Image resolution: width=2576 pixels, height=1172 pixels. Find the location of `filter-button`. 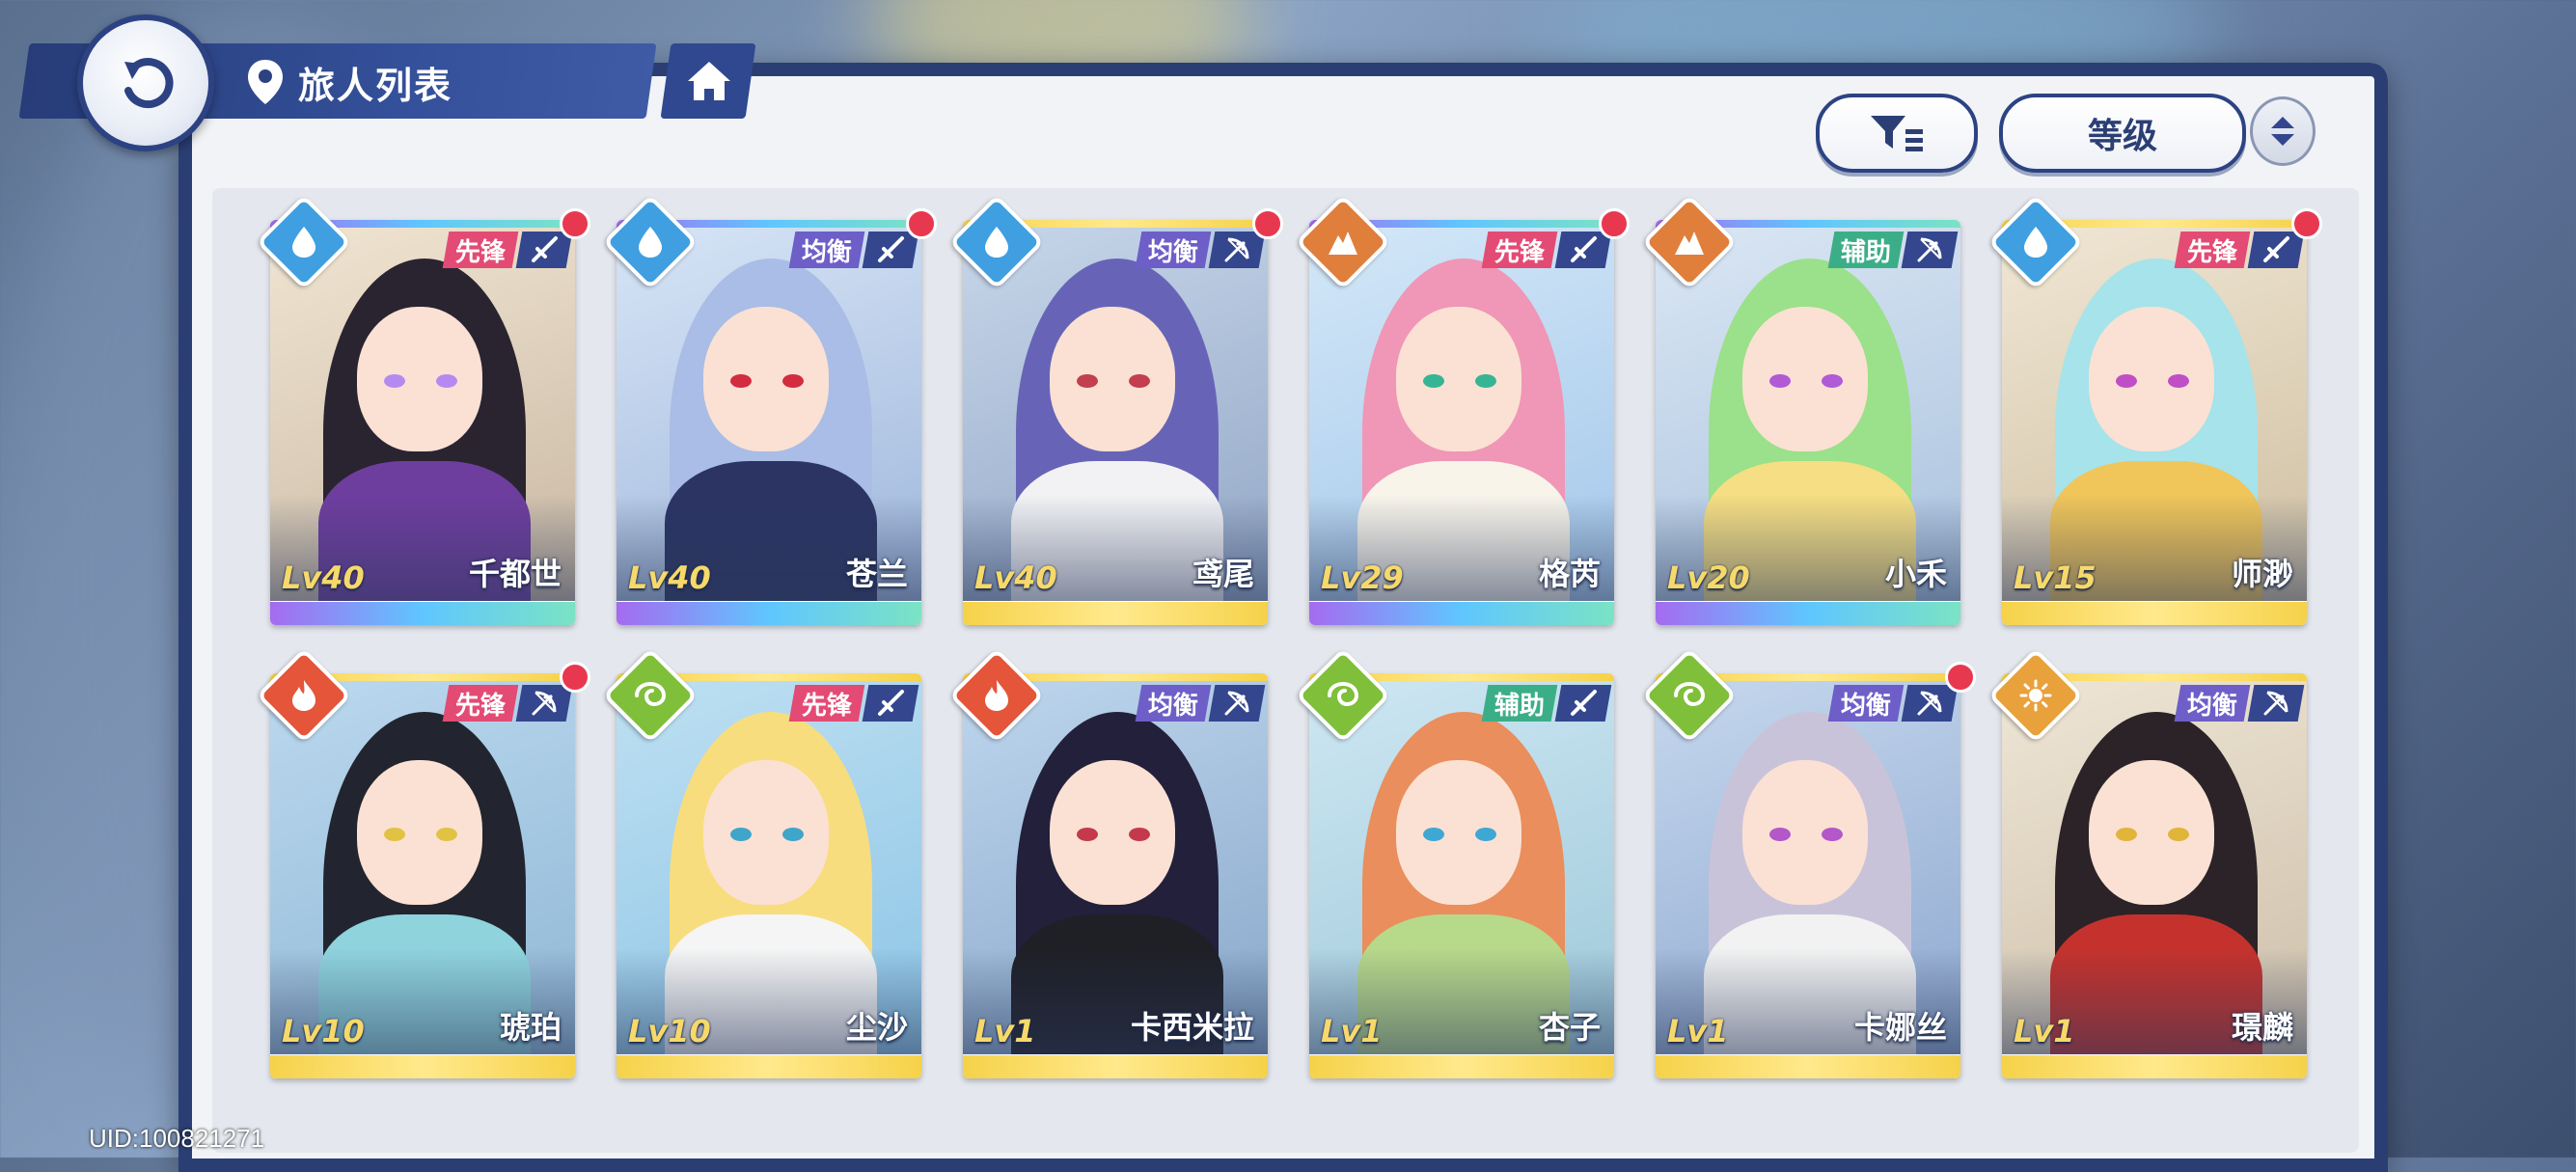

filter-button is located at coordinates (1897, 133).